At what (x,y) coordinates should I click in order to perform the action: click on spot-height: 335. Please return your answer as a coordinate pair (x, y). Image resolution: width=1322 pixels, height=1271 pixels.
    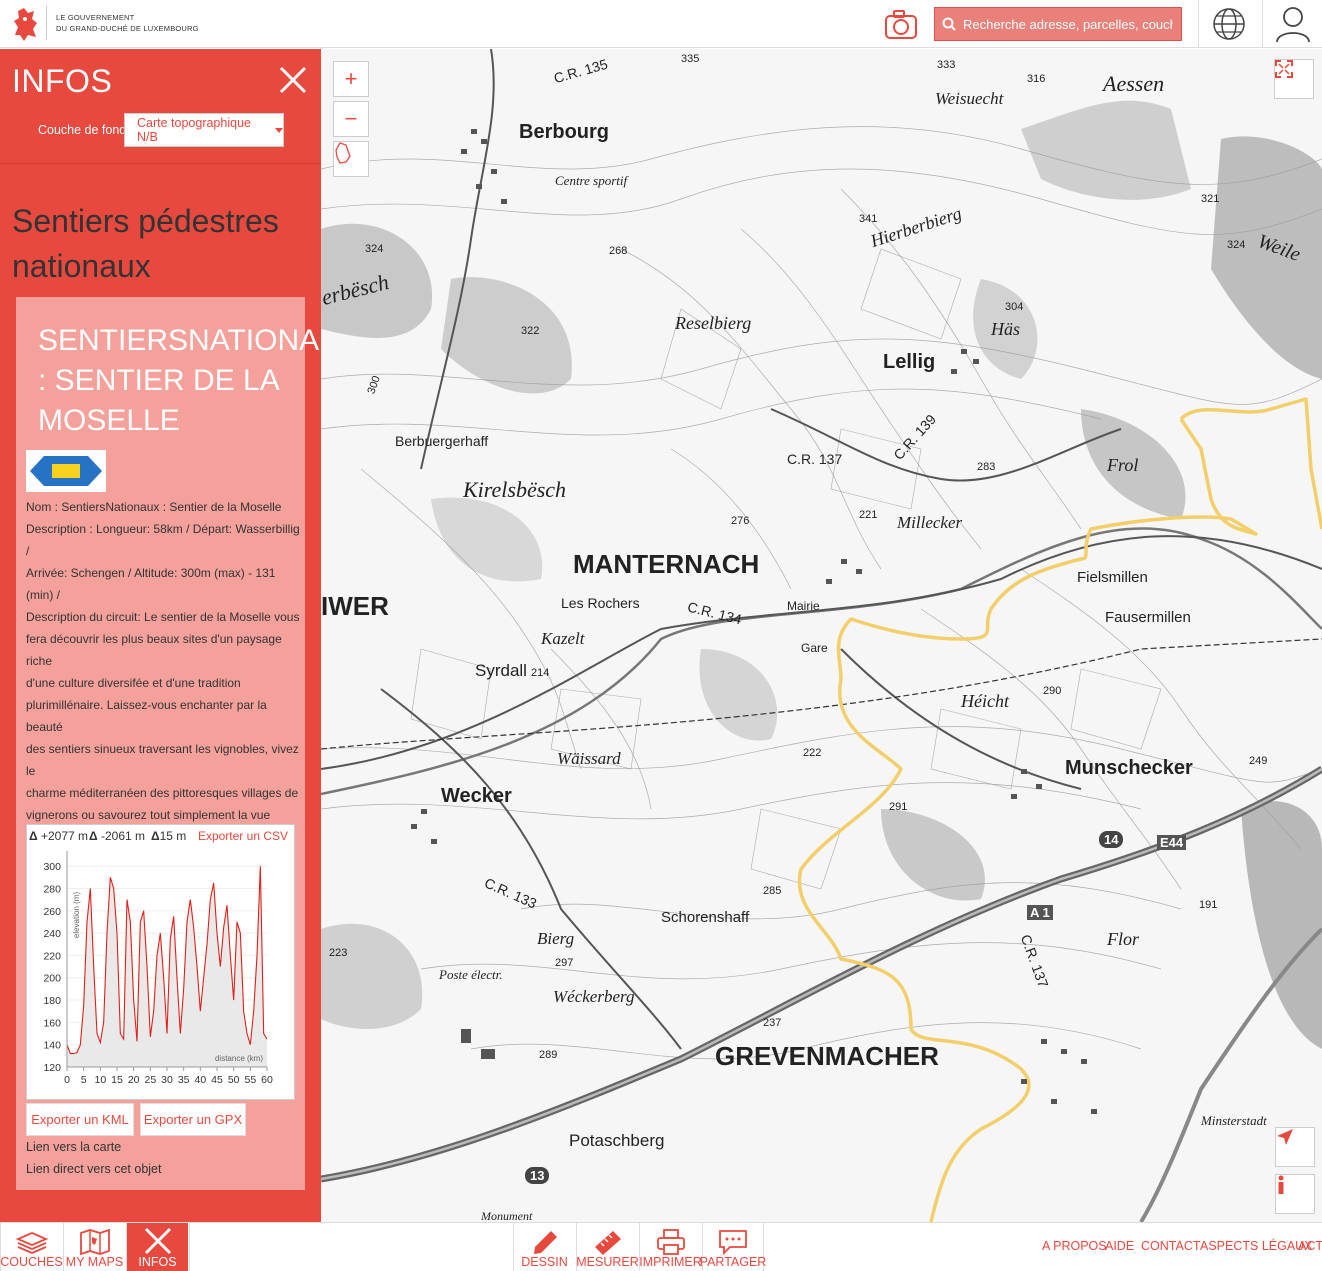
    Looking at the image, I should click on (690, 59).